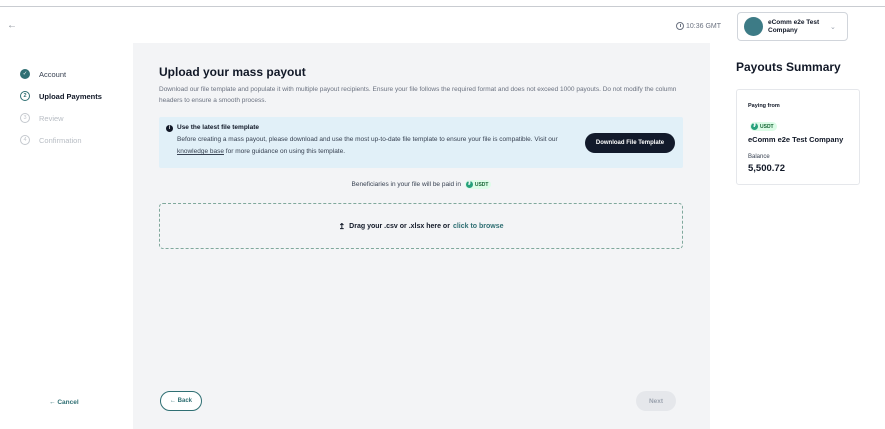  Describe the element at coordinates (630, 143) in the screenshot. I see `download-template-button: Download File Template` at that location.